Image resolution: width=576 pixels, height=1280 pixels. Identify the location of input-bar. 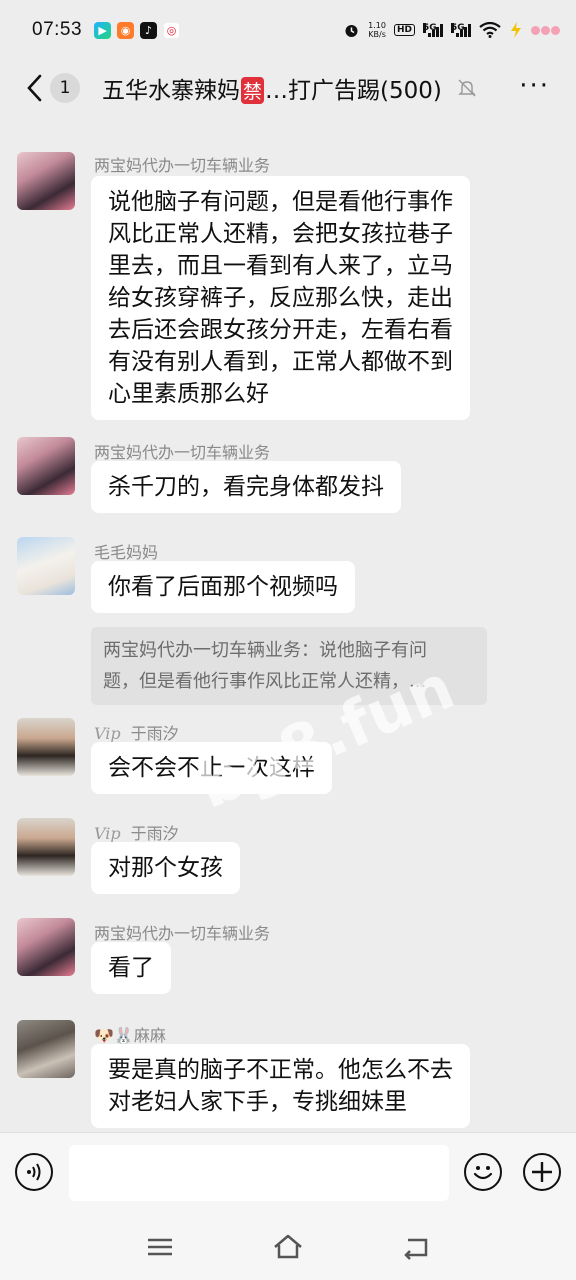
(288, 1173).